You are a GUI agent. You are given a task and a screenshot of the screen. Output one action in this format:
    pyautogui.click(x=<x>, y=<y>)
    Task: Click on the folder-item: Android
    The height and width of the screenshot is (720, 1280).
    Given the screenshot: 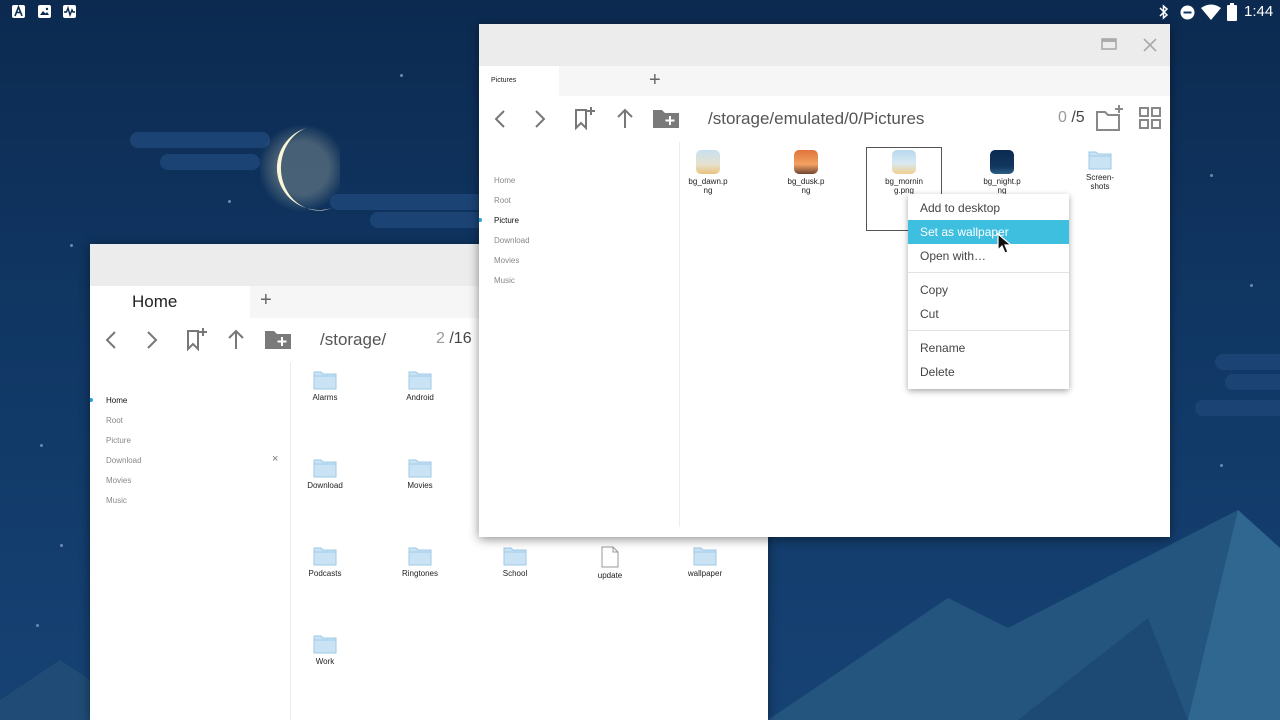 What is the action you would take?
    pyautogui.click(x=420, y=386)
    